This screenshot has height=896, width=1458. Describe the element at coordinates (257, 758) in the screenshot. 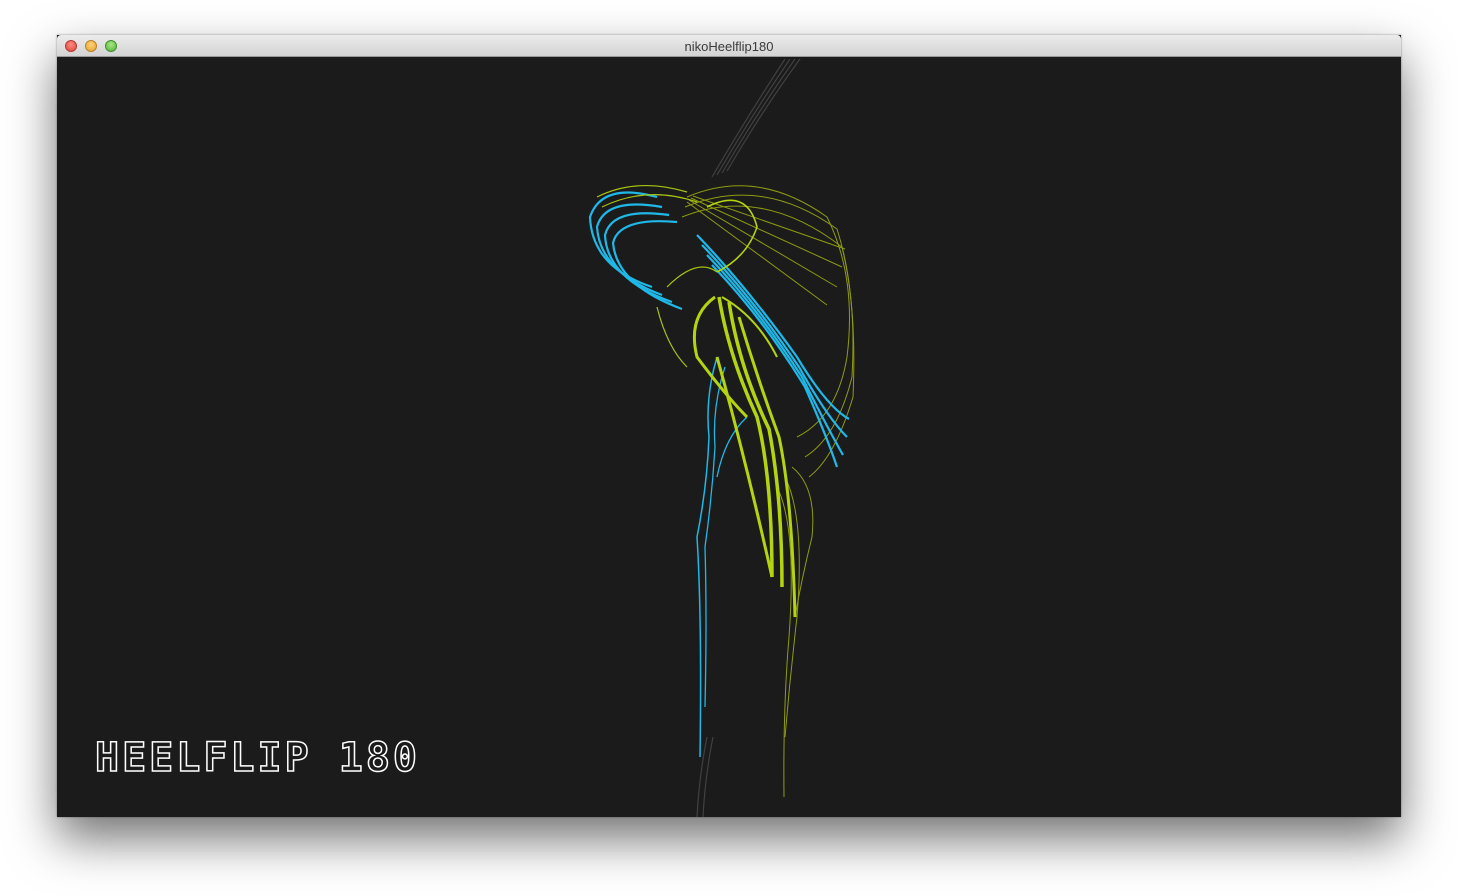

I see `trick-name-label: HEELFLIP 180` at that location.